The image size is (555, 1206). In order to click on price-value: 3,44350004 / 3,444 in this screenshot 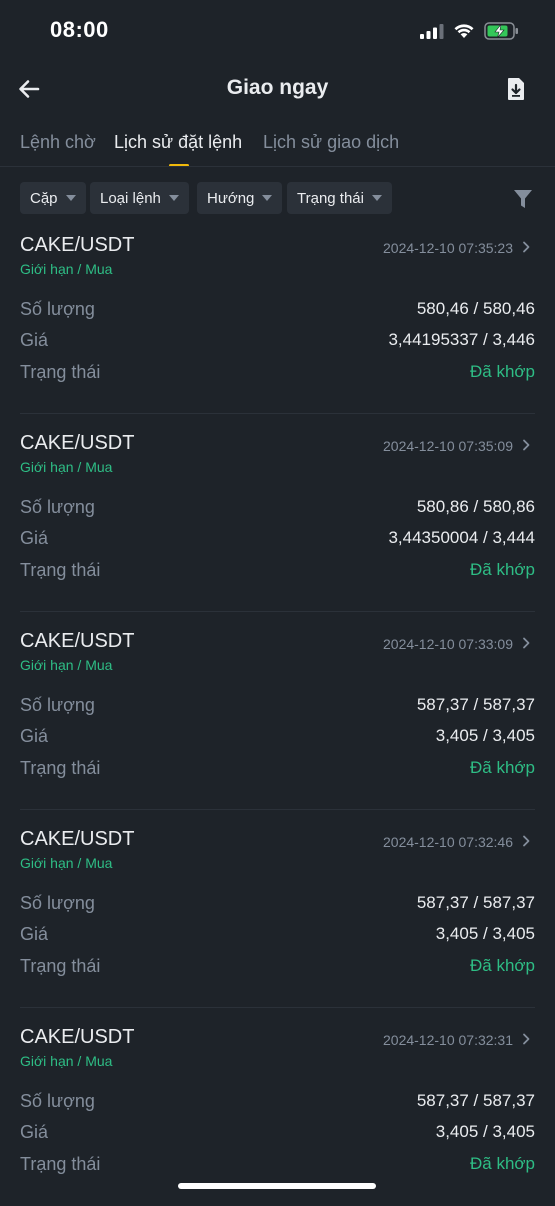, I will do `click(461, 537)`.